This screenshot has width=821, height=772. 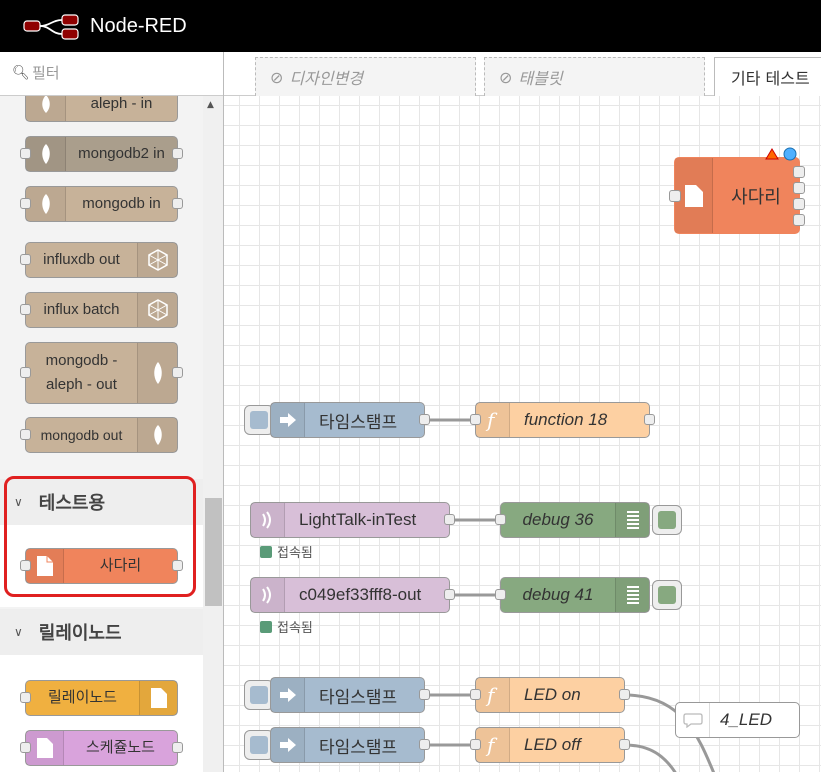 I want to click on category-header-test: ∨ 테스트용, so click(x=102, y=502).